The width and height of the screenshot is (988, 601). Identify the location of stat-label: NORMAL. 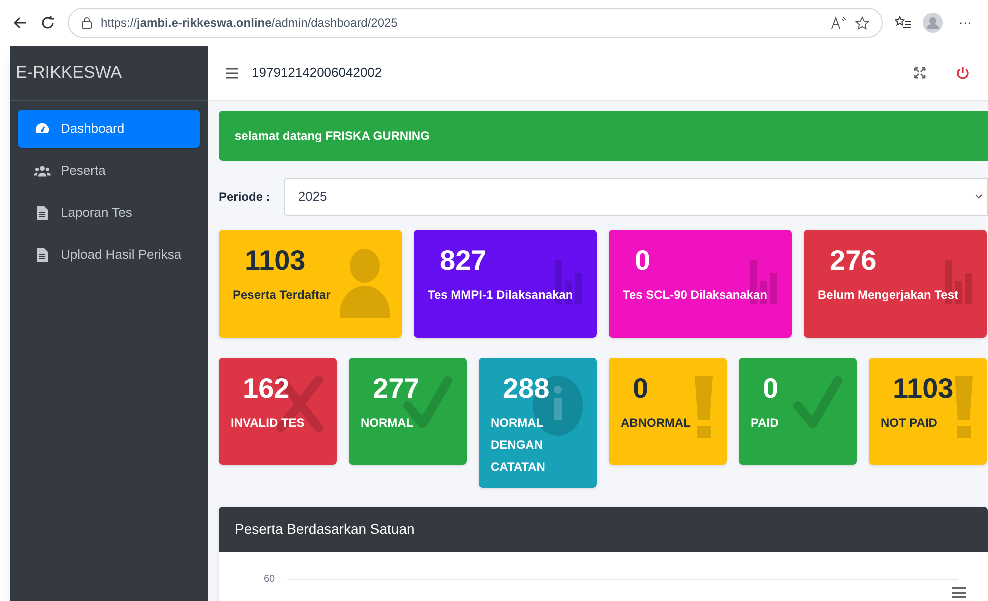
(387, 423).